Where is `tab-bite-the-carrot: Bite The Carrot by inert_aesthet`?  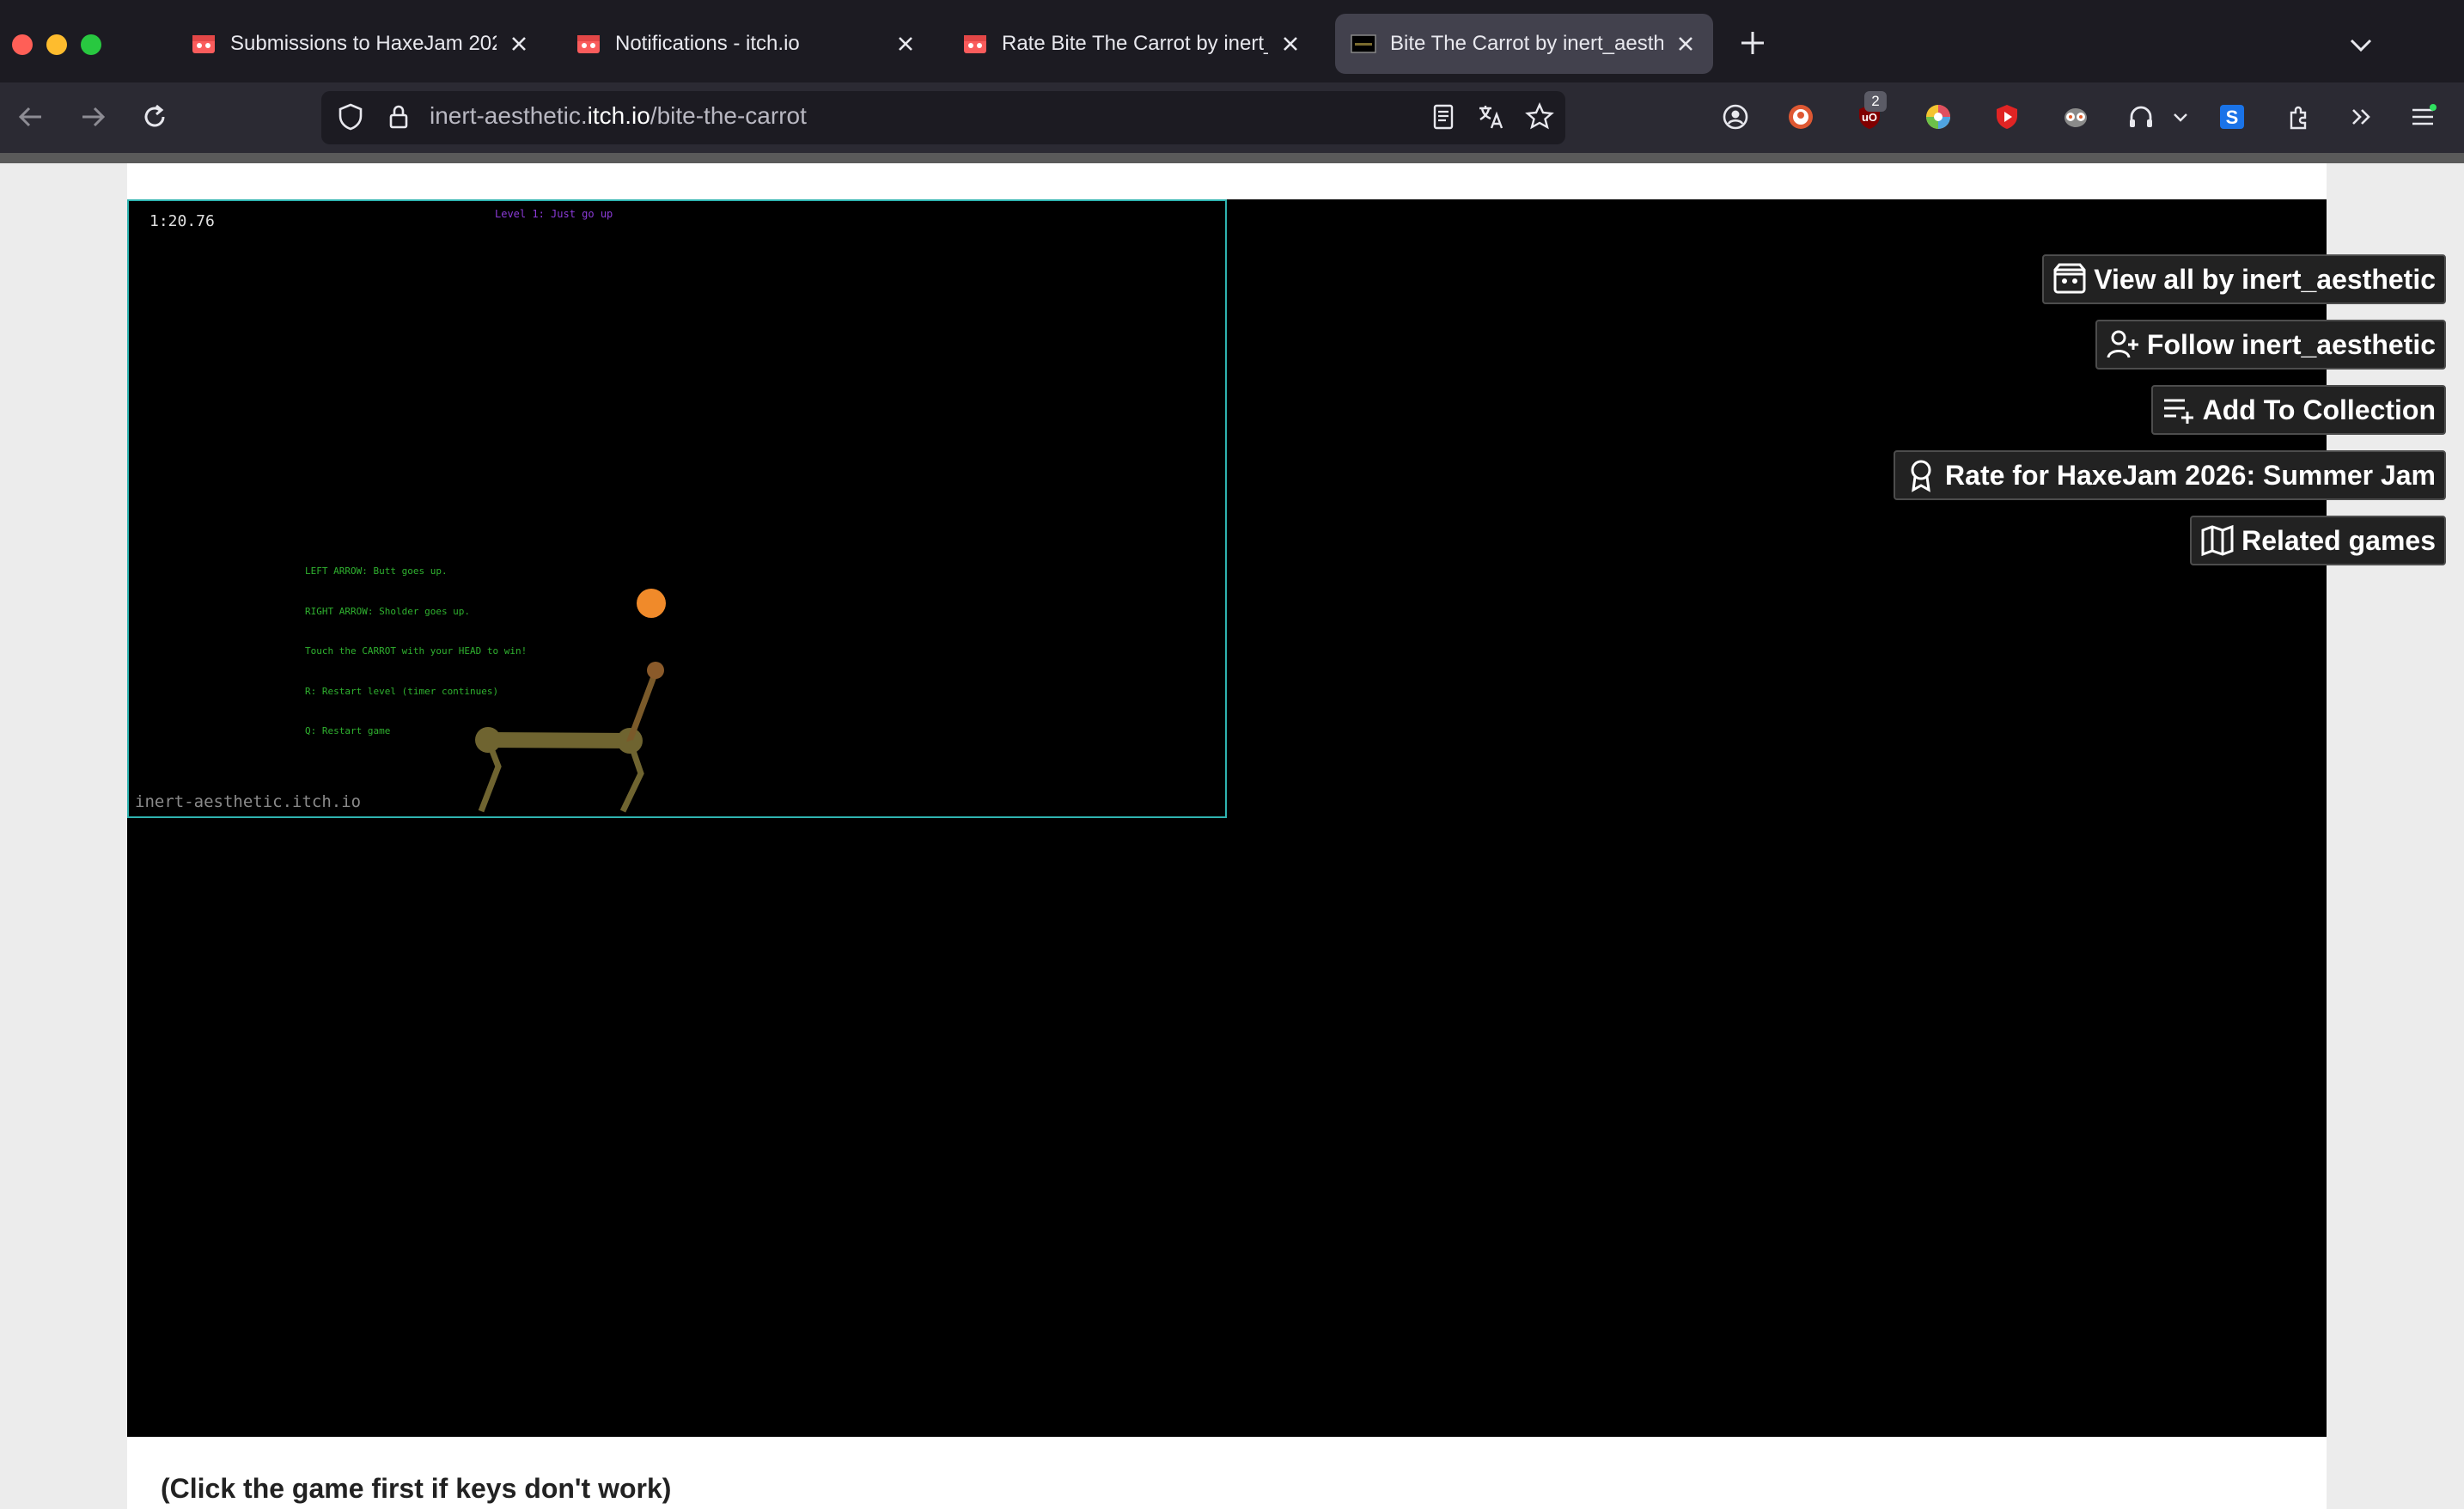
tab-bite-the-carrot: Bite The Carrot by inert_aesthet is located at coordinates (1524, 44).